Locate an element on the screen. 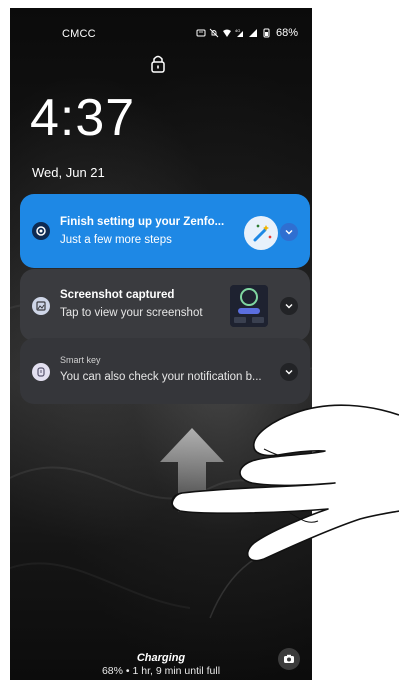  notification-app-name: Smart key is located at coordinates (80, 360).